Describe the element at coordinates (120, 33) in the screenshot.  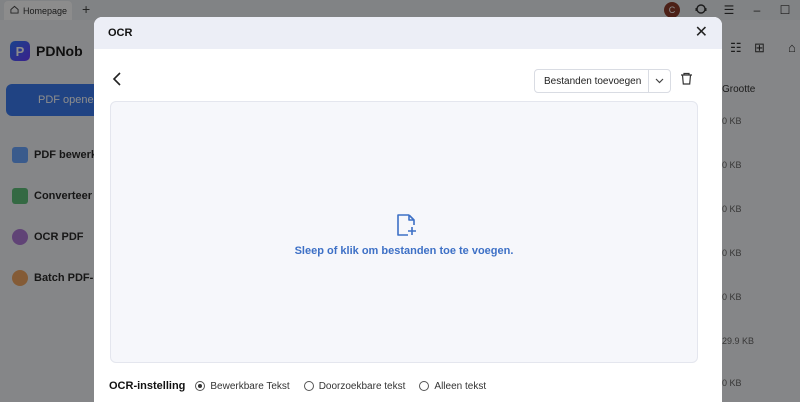
I see `dialog-title: OCR` at that location.